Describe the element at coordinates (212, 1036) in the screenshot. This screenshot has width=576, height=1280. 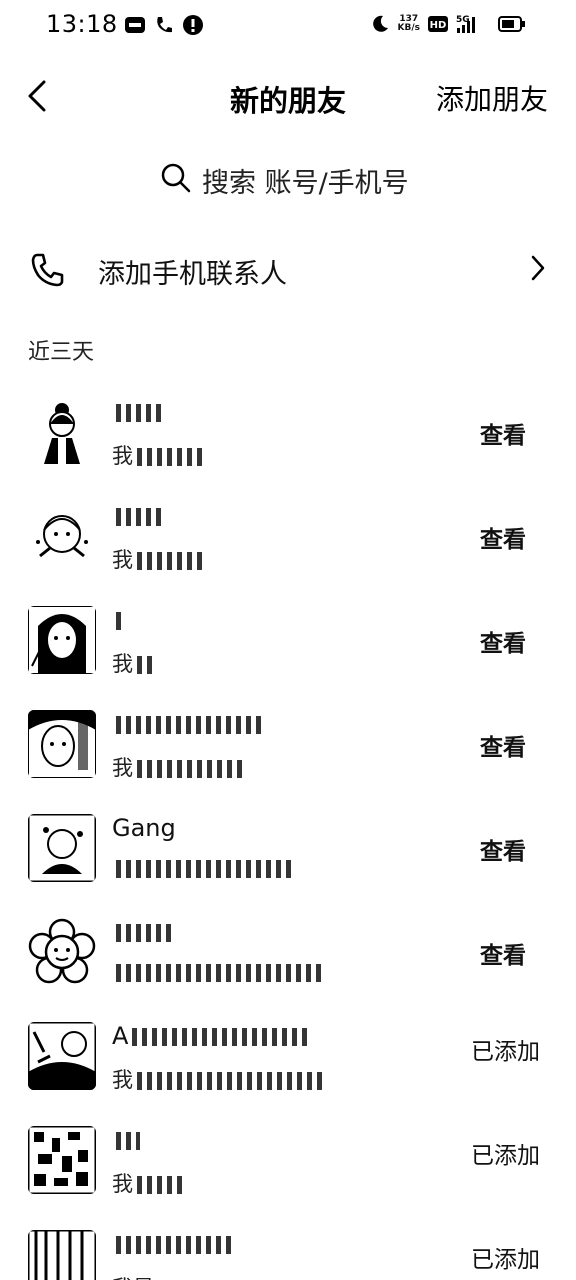
I see `friend-name: A` at that location.